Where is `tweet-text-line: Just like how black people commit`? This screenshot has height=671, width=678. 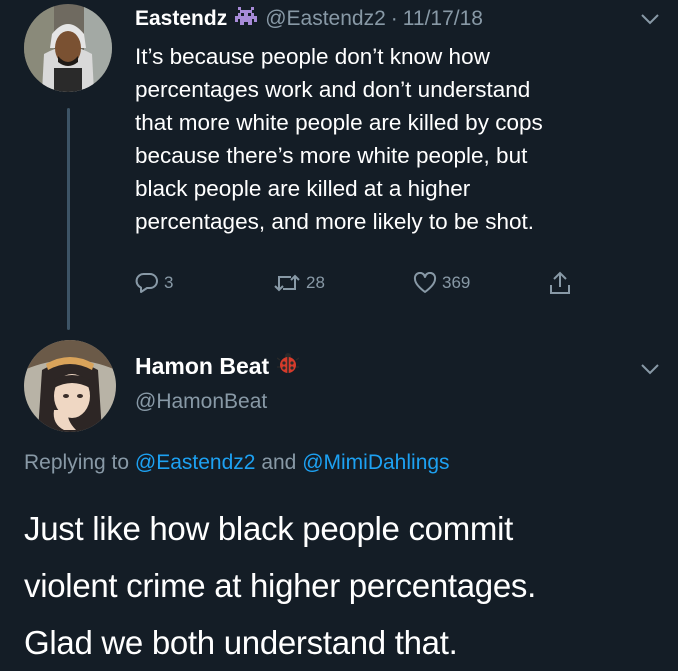 tweet-text-line: Just like how black people commit is located at coordinates (268, 528).